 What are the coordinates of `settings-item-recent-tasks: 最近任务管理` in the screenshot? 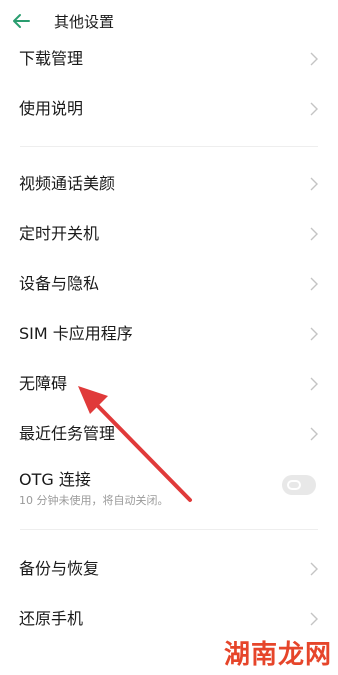 It's located at (169, 434).